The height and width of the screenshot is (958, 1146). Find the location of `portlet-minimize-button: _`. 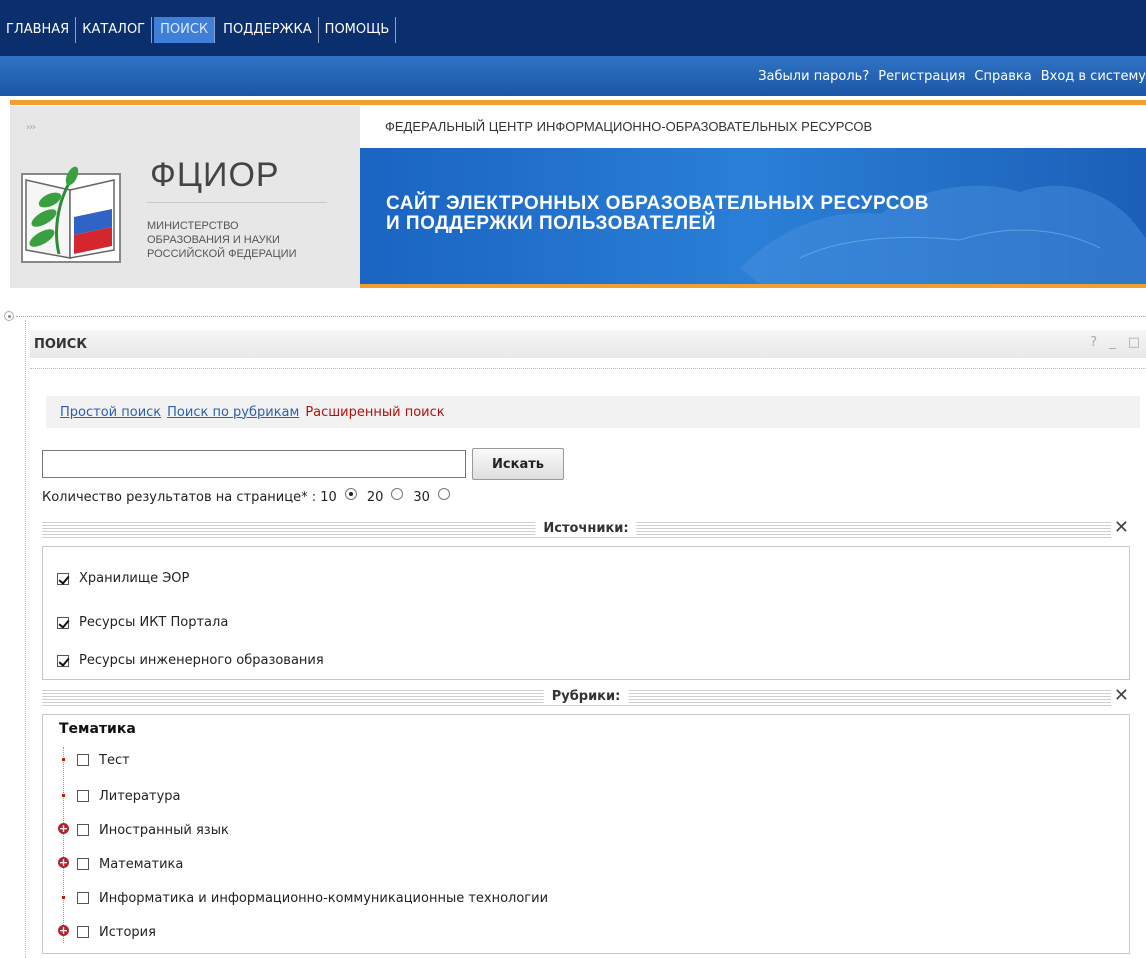

portlet-minimize-button: _ is located at coordinates (1112, 342).